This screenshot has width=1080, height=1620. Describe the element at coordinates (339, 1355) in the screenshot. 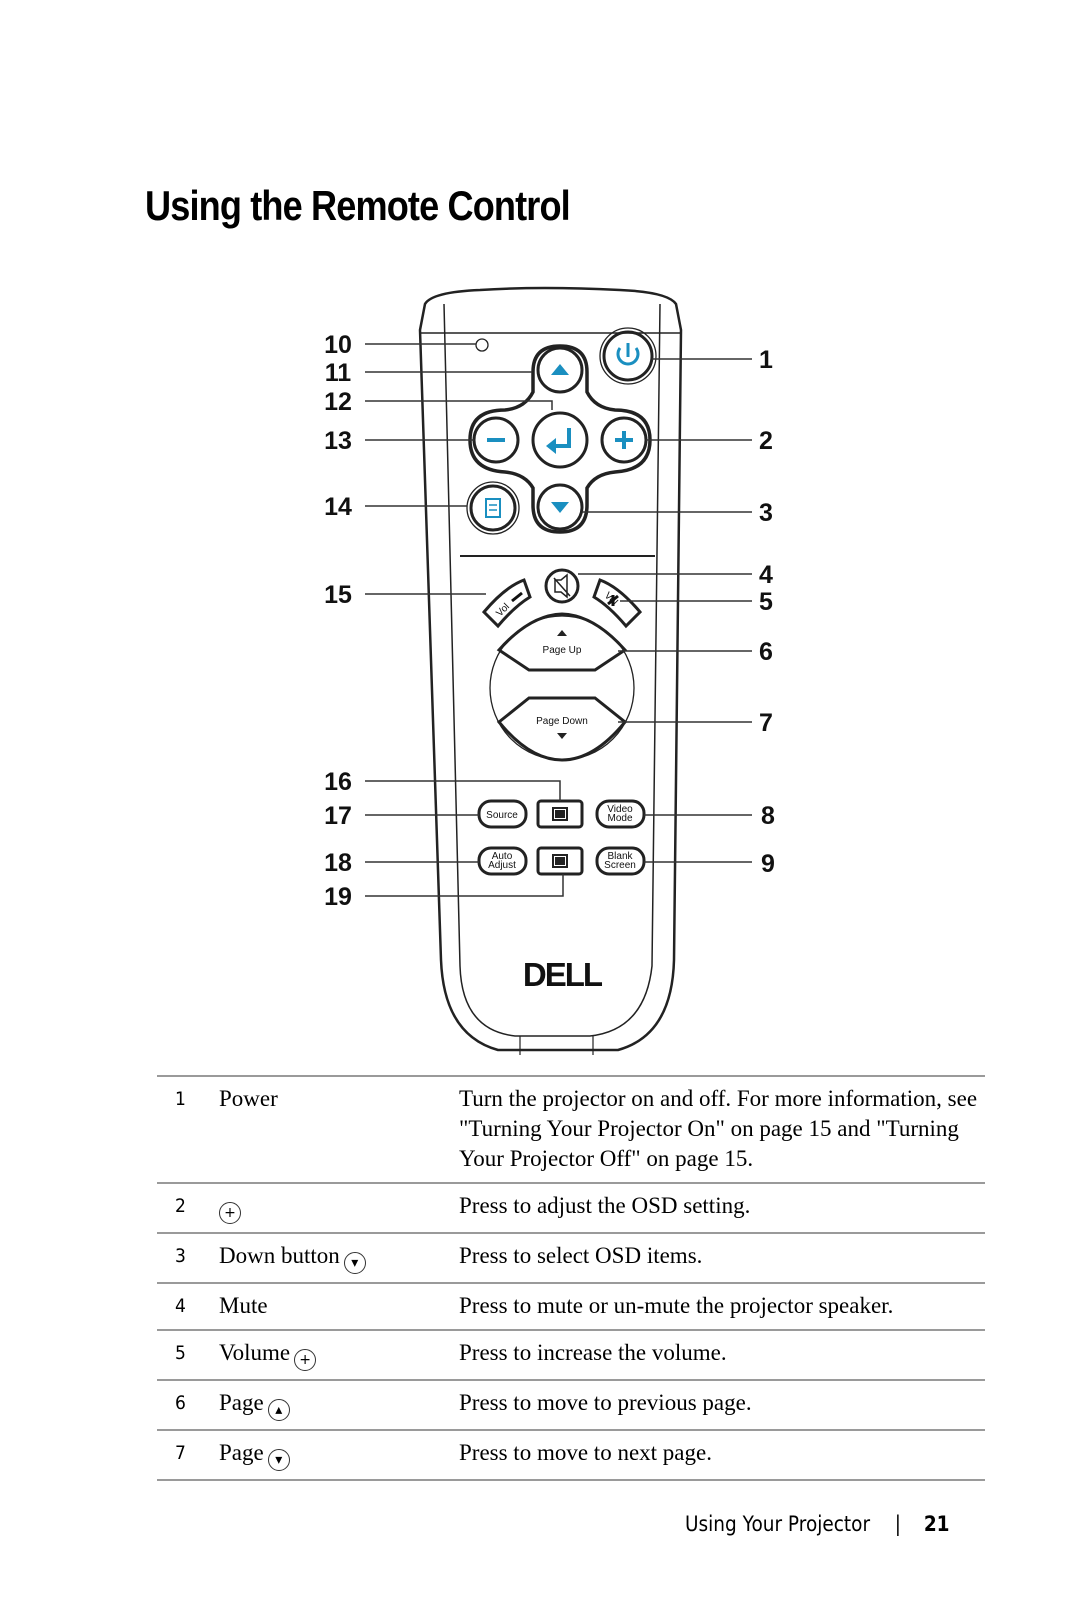

I see `legend-button-name: Volume +` at that location.